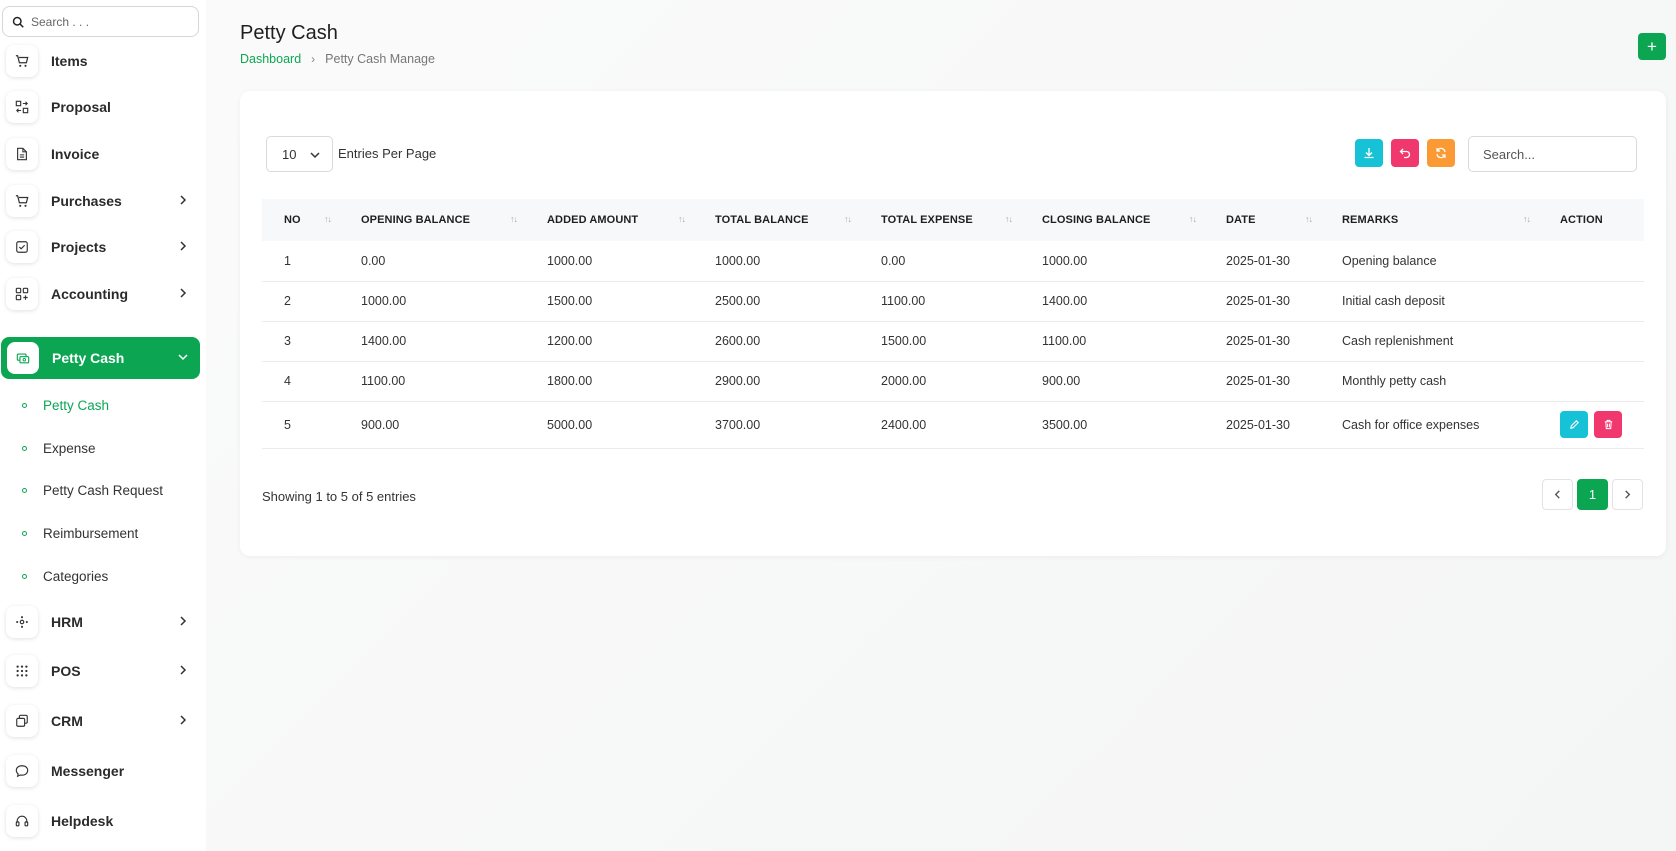 The image size is (1676, 851). Describe the element at coordinates (776, 341) in the screenshot. I see `cell-total-balance: 2600.00` at that location.